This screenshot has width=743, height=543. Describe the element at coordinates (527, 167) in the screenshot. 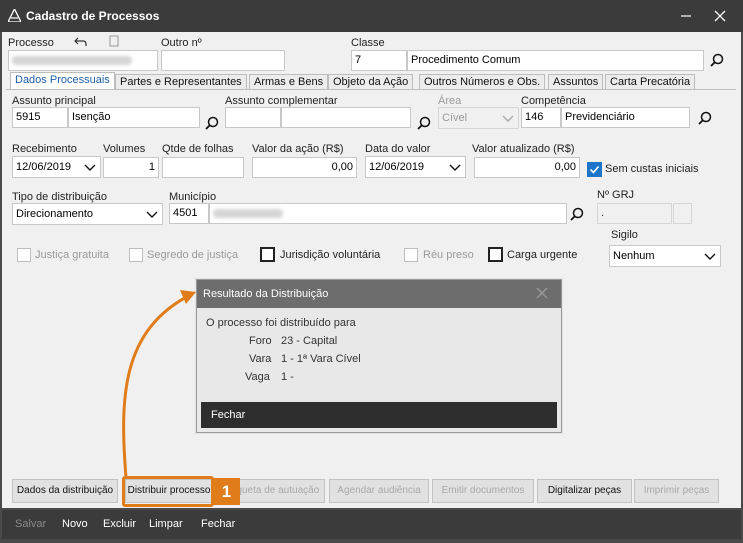

I see `valor-atualizado-input: 0,00` at that location.